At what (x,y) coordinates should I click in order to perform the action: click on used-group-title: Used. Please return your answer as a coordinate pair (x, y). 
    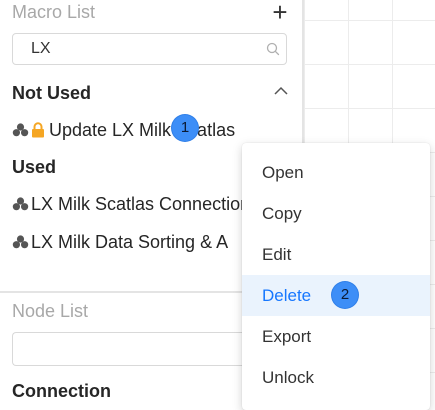
    Looking at the image, I should click on (34, 167).